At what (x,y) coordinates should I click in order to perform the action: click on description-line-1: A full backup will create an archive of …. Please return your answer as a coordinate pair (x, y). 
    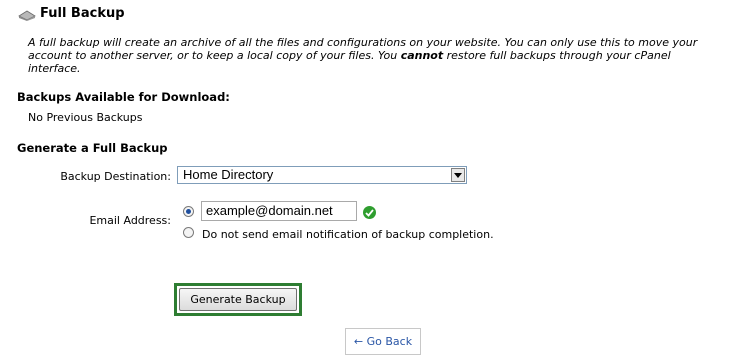
    Looking at the image, I should click on (363, 42).